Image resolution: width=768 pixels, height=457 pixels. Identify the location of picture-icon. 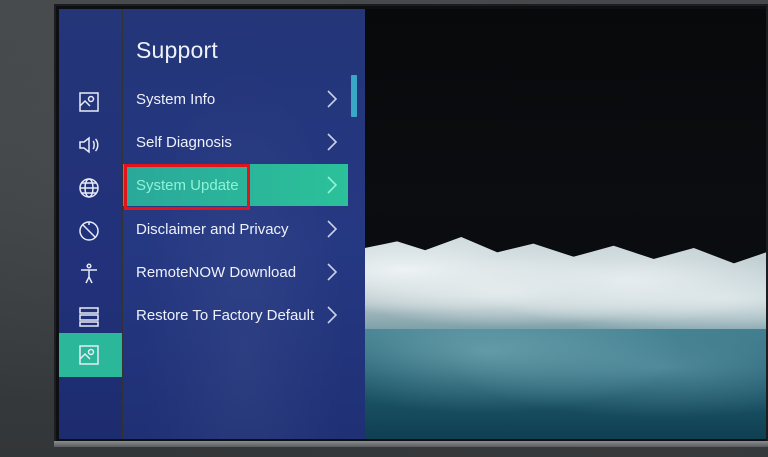
(89, 102).